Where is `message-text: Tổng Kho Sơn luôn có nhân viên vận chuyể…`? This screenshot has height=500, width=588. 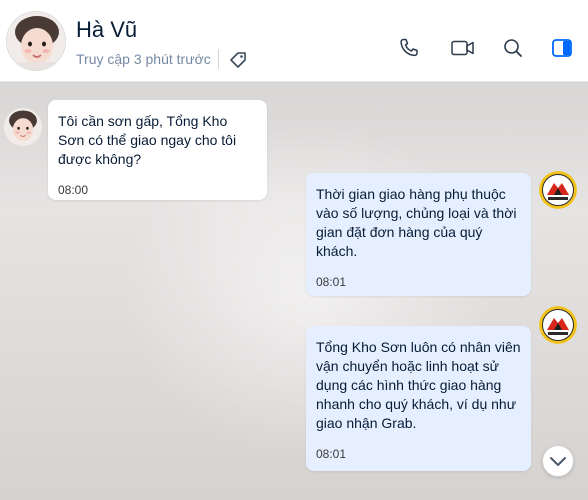
message-text: Tổng Kho Sơn luôn có nhân viên vận chuyể… is located at coordinates (418, 385).